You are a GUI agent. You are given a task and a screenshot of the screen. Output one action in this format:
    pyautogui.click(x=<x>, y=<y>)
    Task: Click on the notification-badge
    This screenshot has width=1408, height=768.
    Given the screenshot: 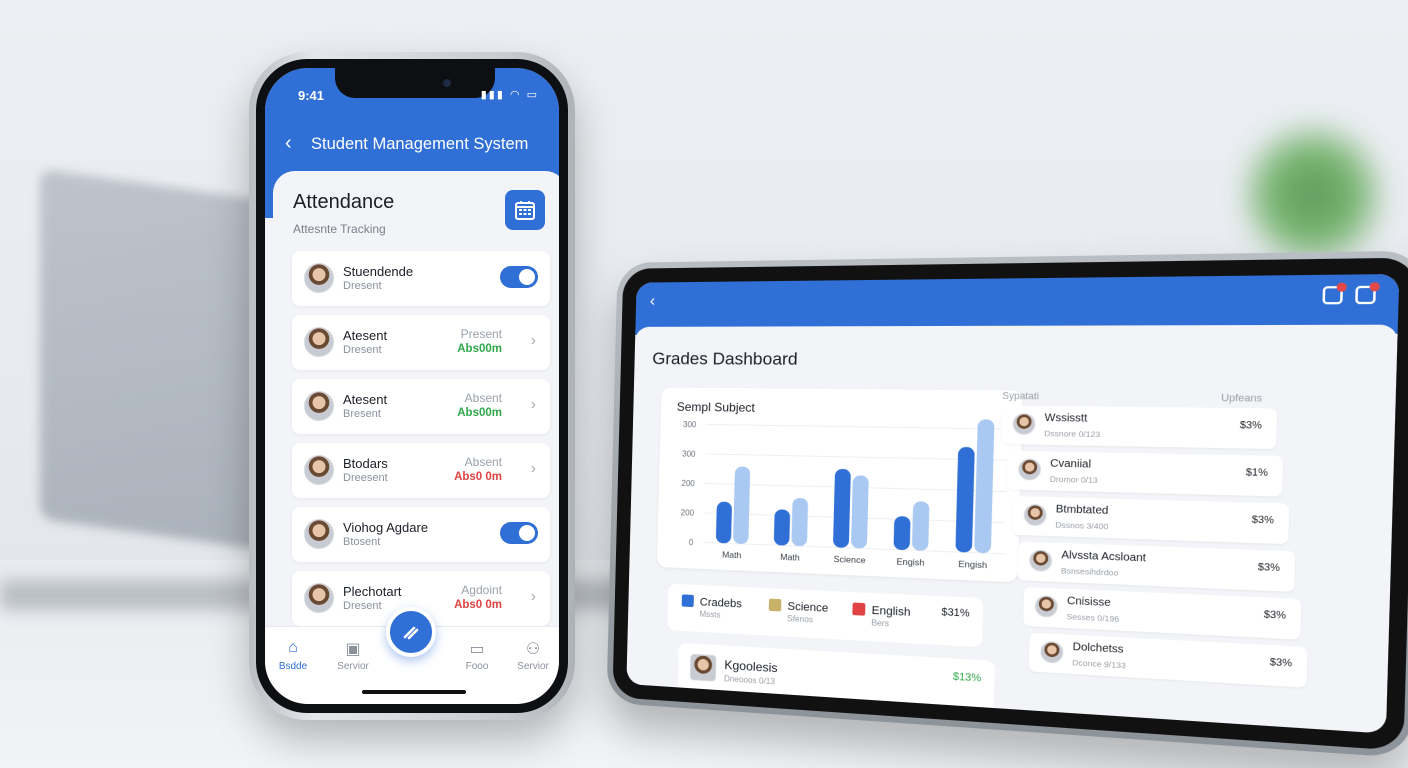 What is the action you would take?
    pyautogui.click(x=1342, y=287)
    